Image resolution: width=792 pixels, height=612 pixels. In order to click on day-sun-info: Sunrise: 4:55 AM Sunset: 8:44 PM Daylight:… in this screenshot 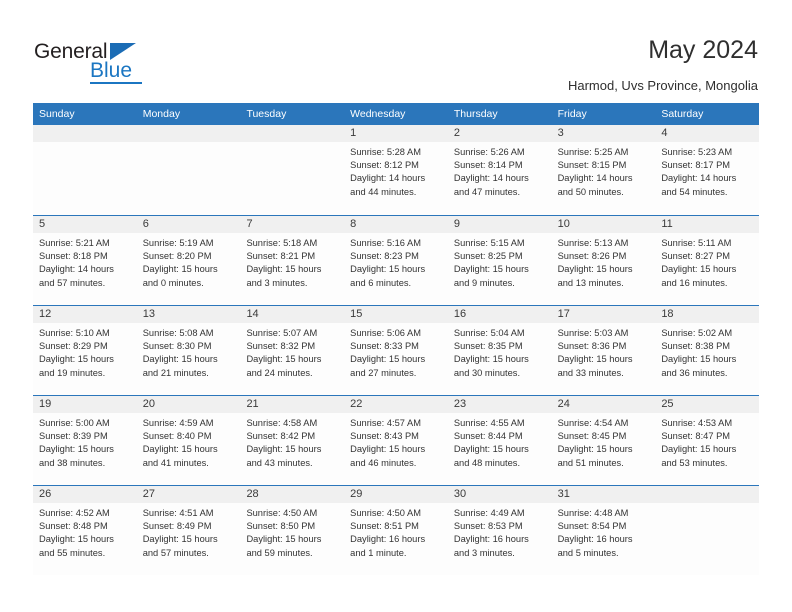, I will do `click(500, 441)`.